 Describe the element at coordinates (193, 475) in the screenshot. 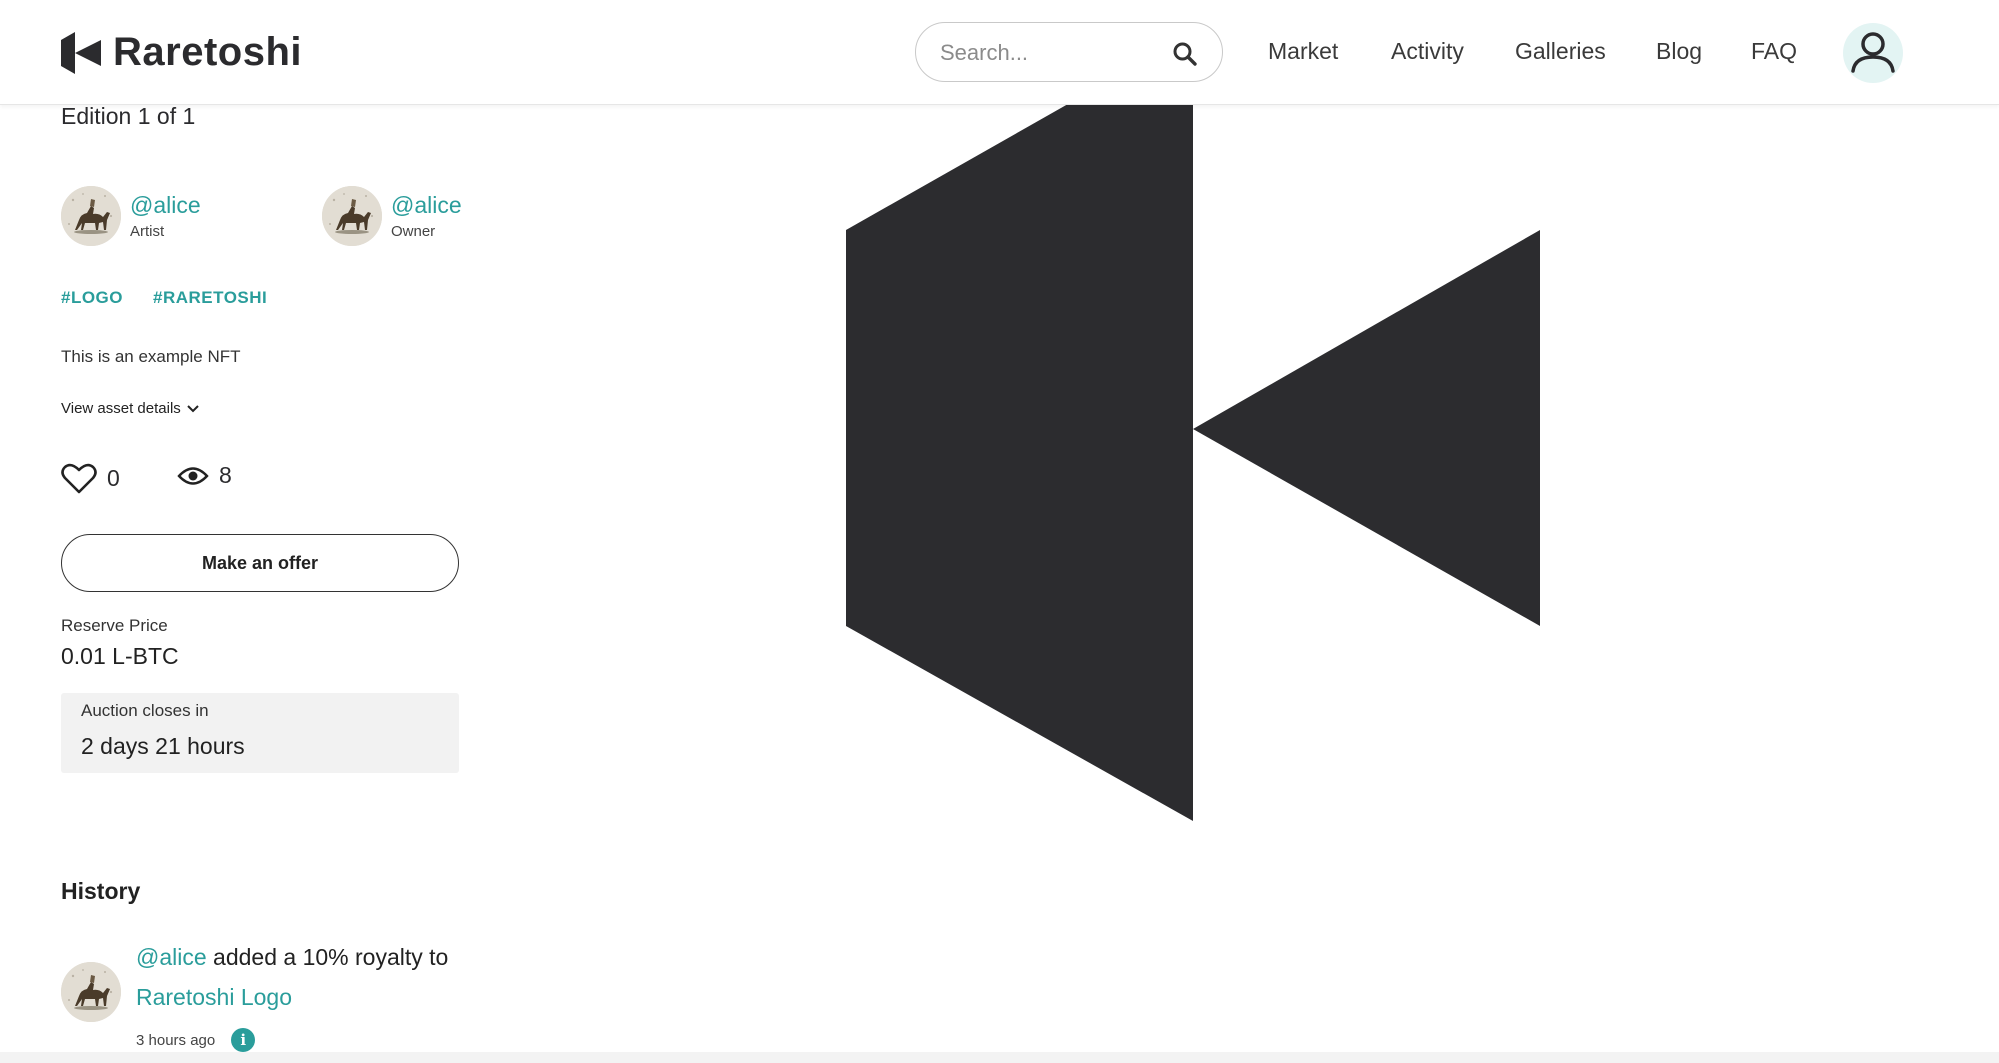

I see `eye-icon` at that location.